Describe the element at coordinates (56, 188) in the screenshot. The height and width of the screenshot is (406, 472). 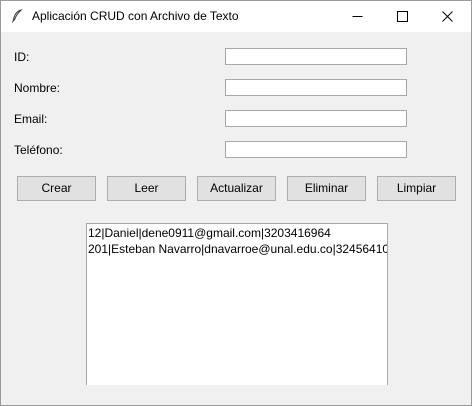
I see `create-button: Crear` at that location.